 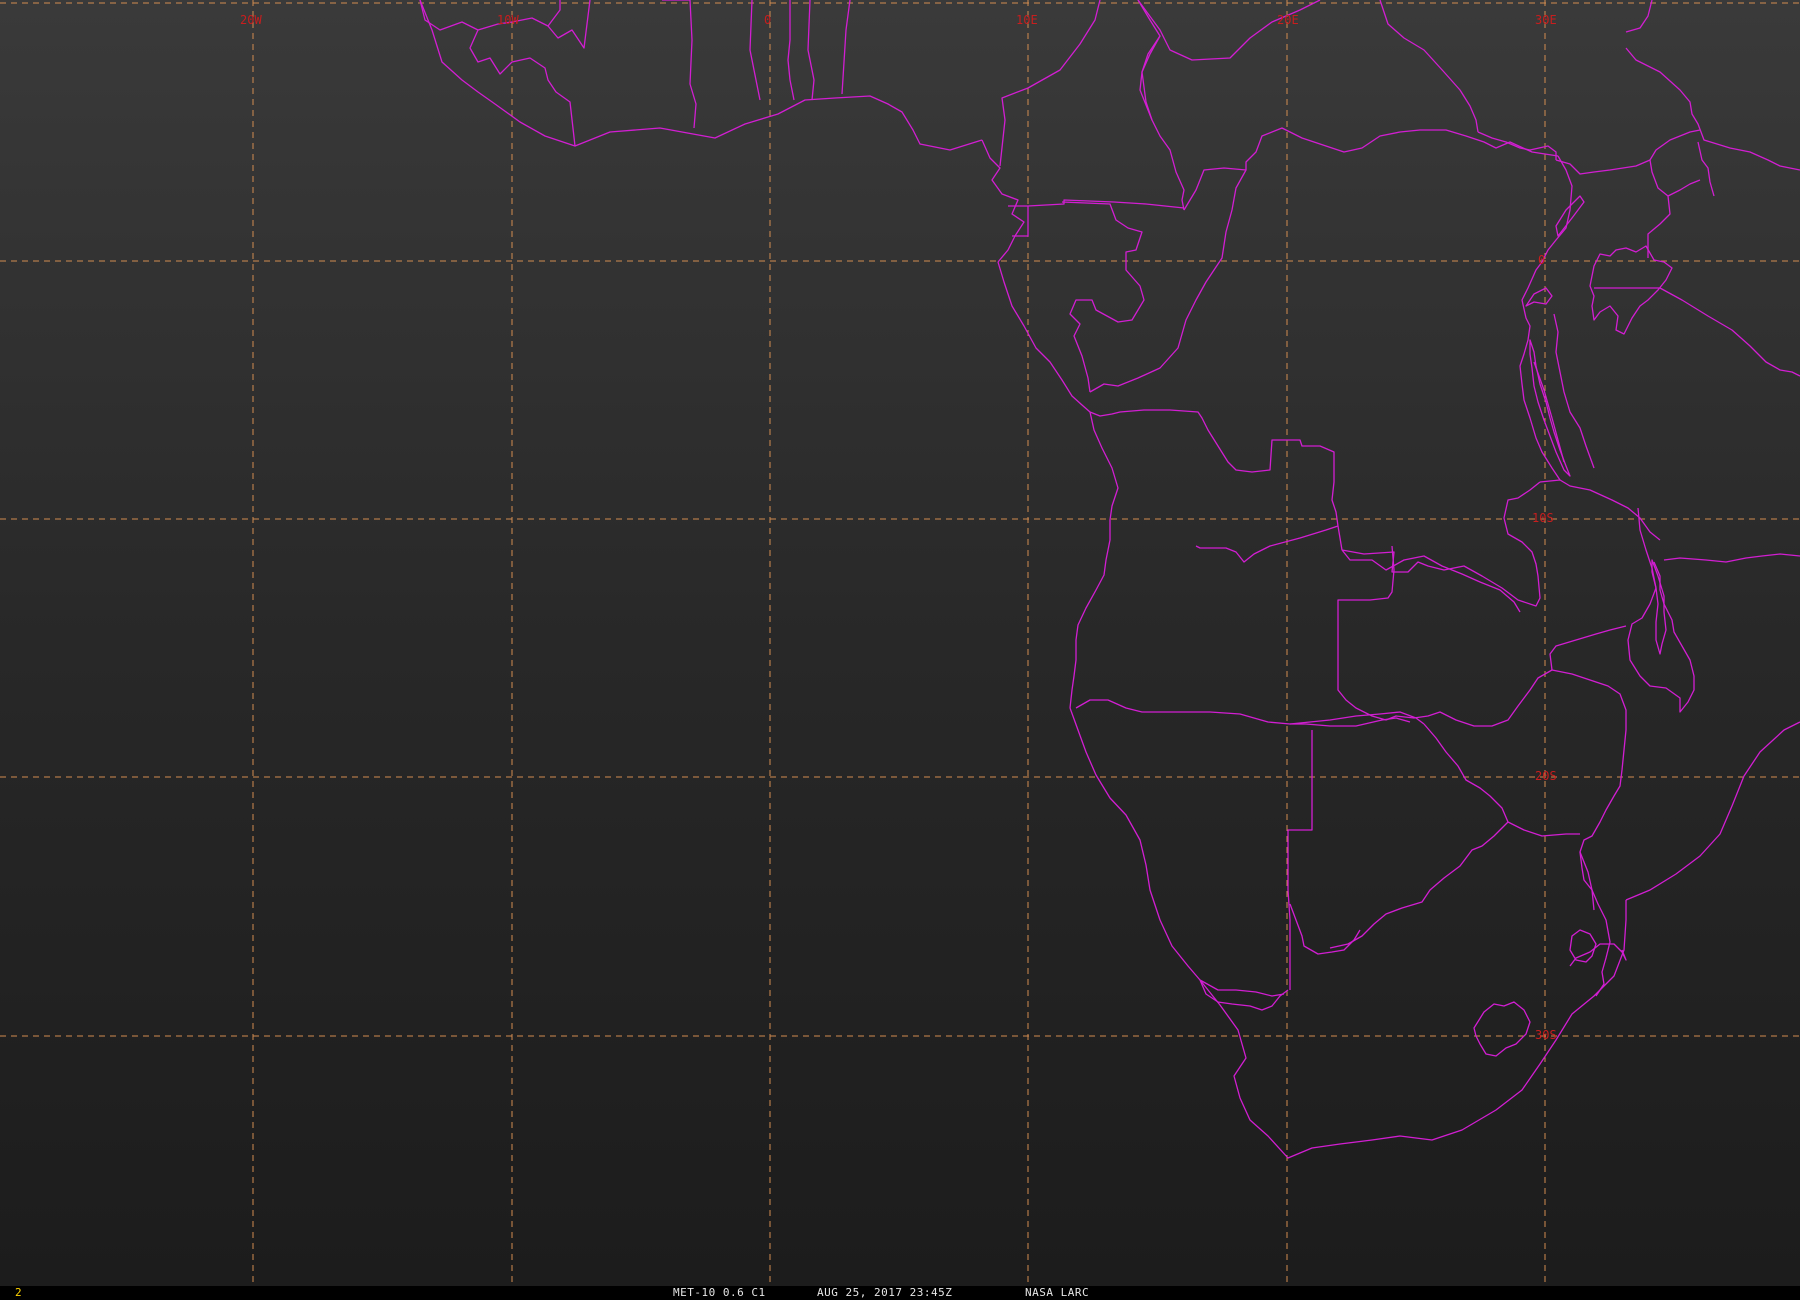 I want to click on lon-label-10e: 10E, so click(x=1027, y=20).